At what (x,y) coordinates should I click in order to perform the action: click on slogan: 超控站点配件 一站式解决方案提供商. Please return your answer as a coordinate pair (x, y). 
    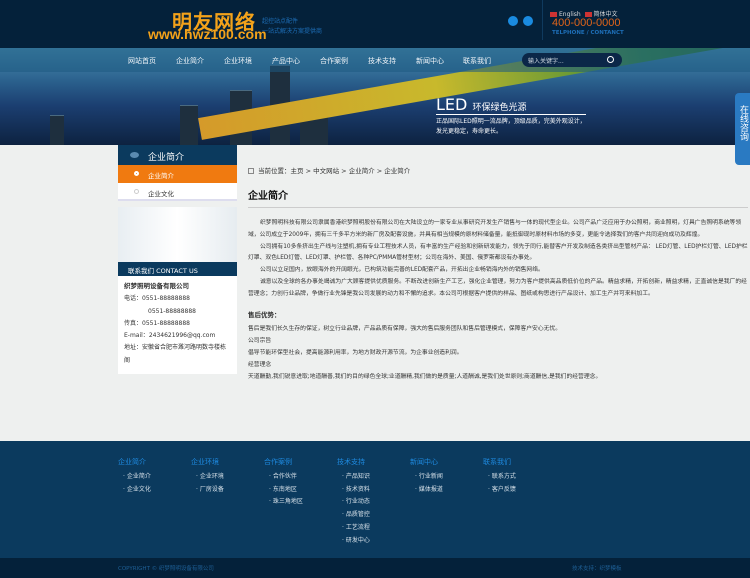
    Looking at the image, I should click on (292, 27).